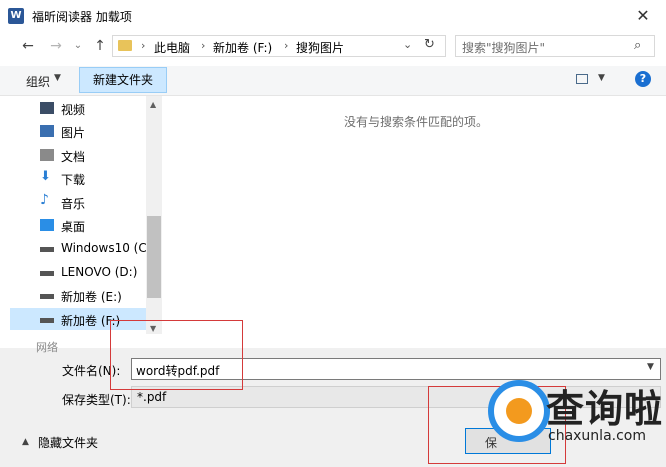 Image resolution: width=666 pixels, height=467 pixels. What do you see at coordinates (643, 79) in the screenshot?
I see `help-icon: ?` at bounding box center [643, 79].